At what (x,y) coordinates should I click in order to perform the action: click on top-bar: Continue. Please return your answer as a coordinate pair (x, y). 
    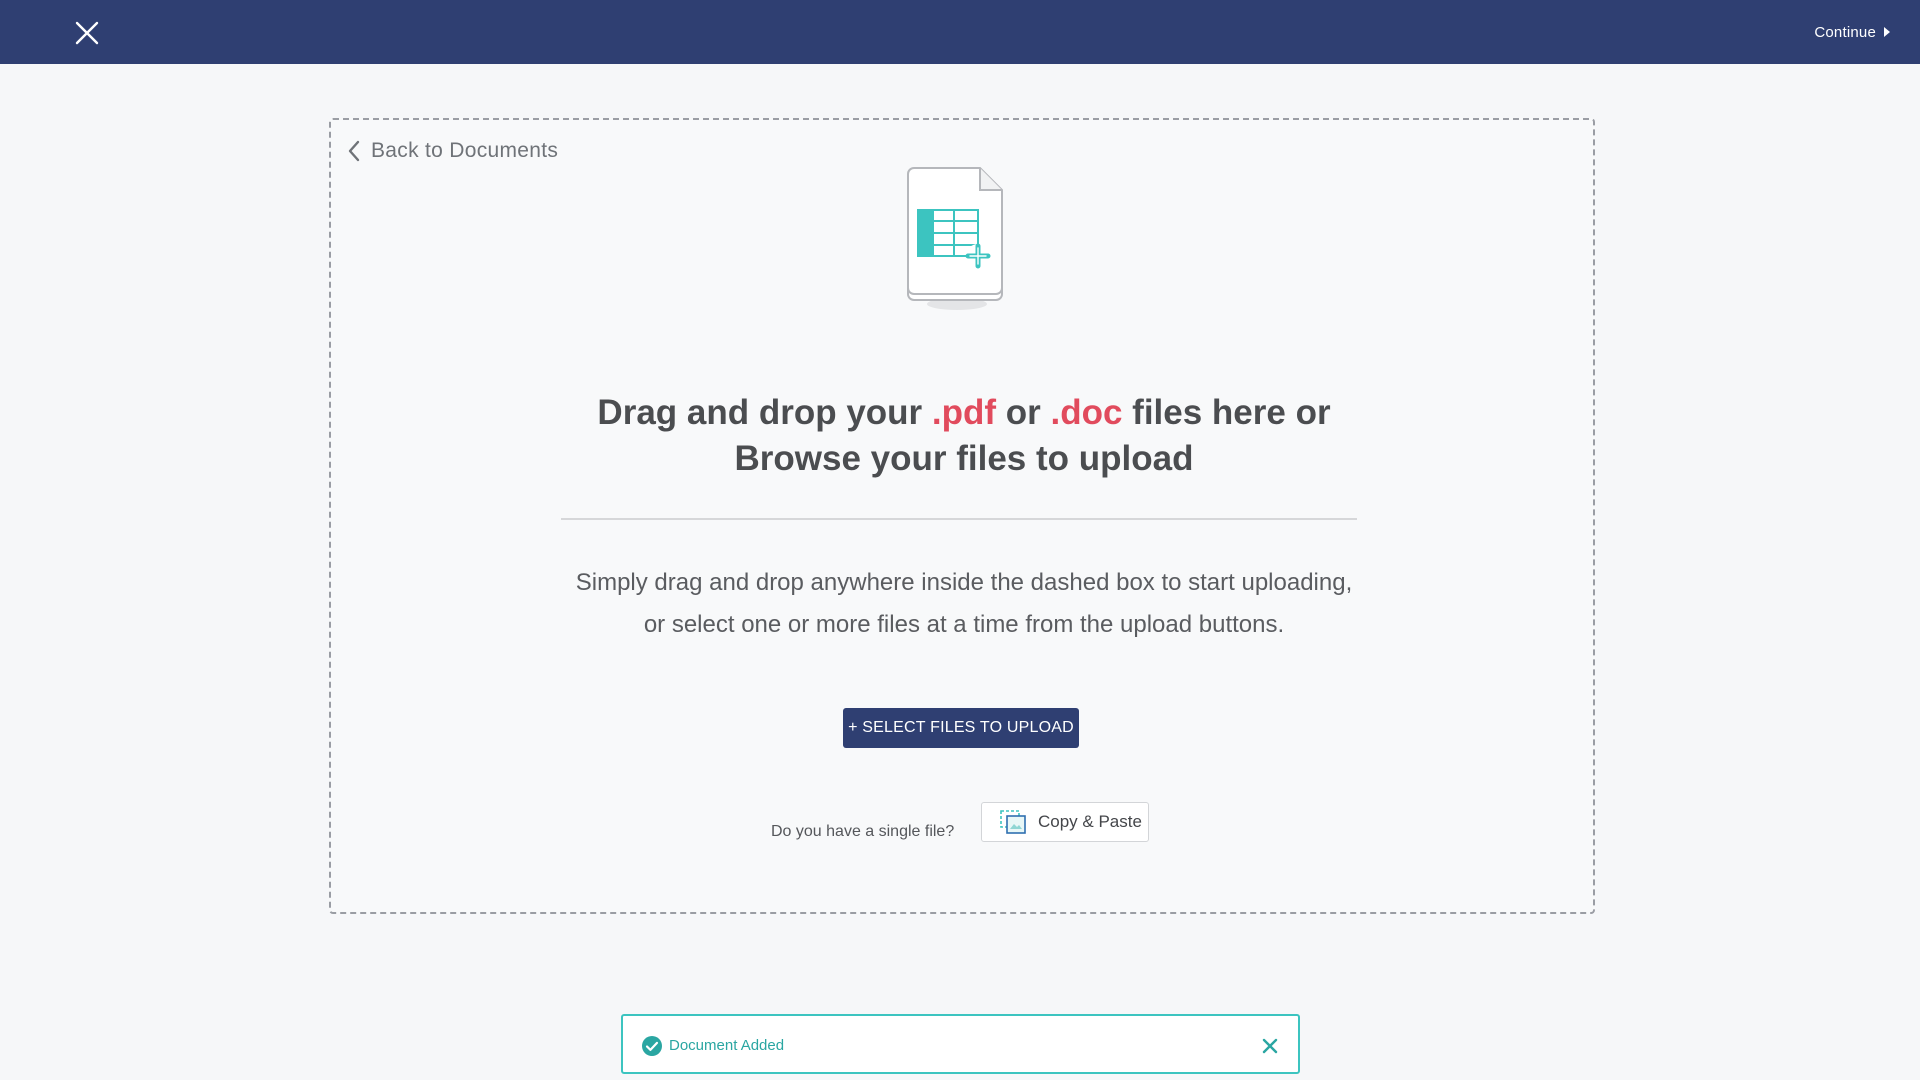
    Looking at the image, I should click on (960, 32).